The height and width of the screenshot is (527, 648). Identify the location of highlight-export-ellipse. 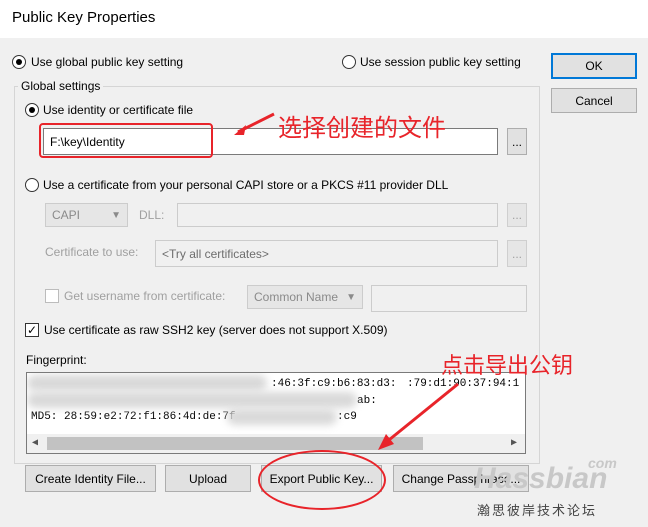
(322, 480).